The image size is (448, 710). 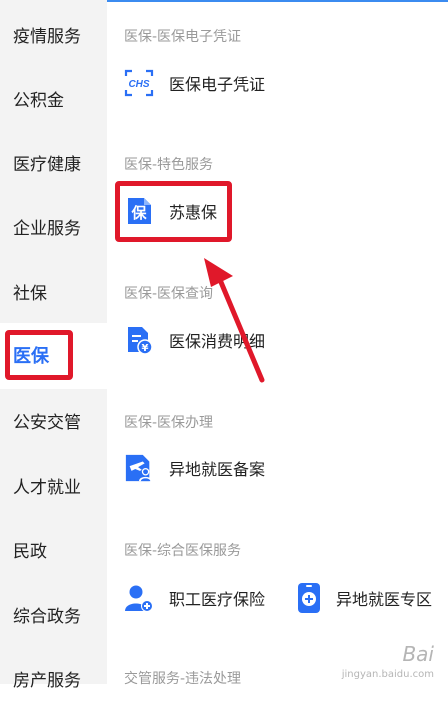 I want to click on annotation-arrow-icon, so click(x=234, y=320).